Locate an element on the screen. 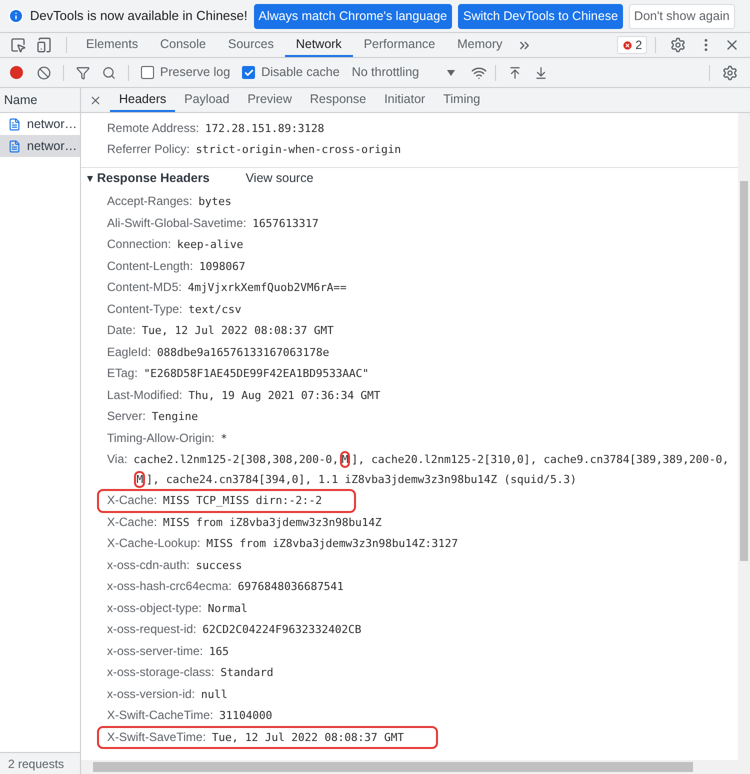 The height and width of the screenshot is (774, 750). header-value: 1098067 is located at coordinates (222, 266).